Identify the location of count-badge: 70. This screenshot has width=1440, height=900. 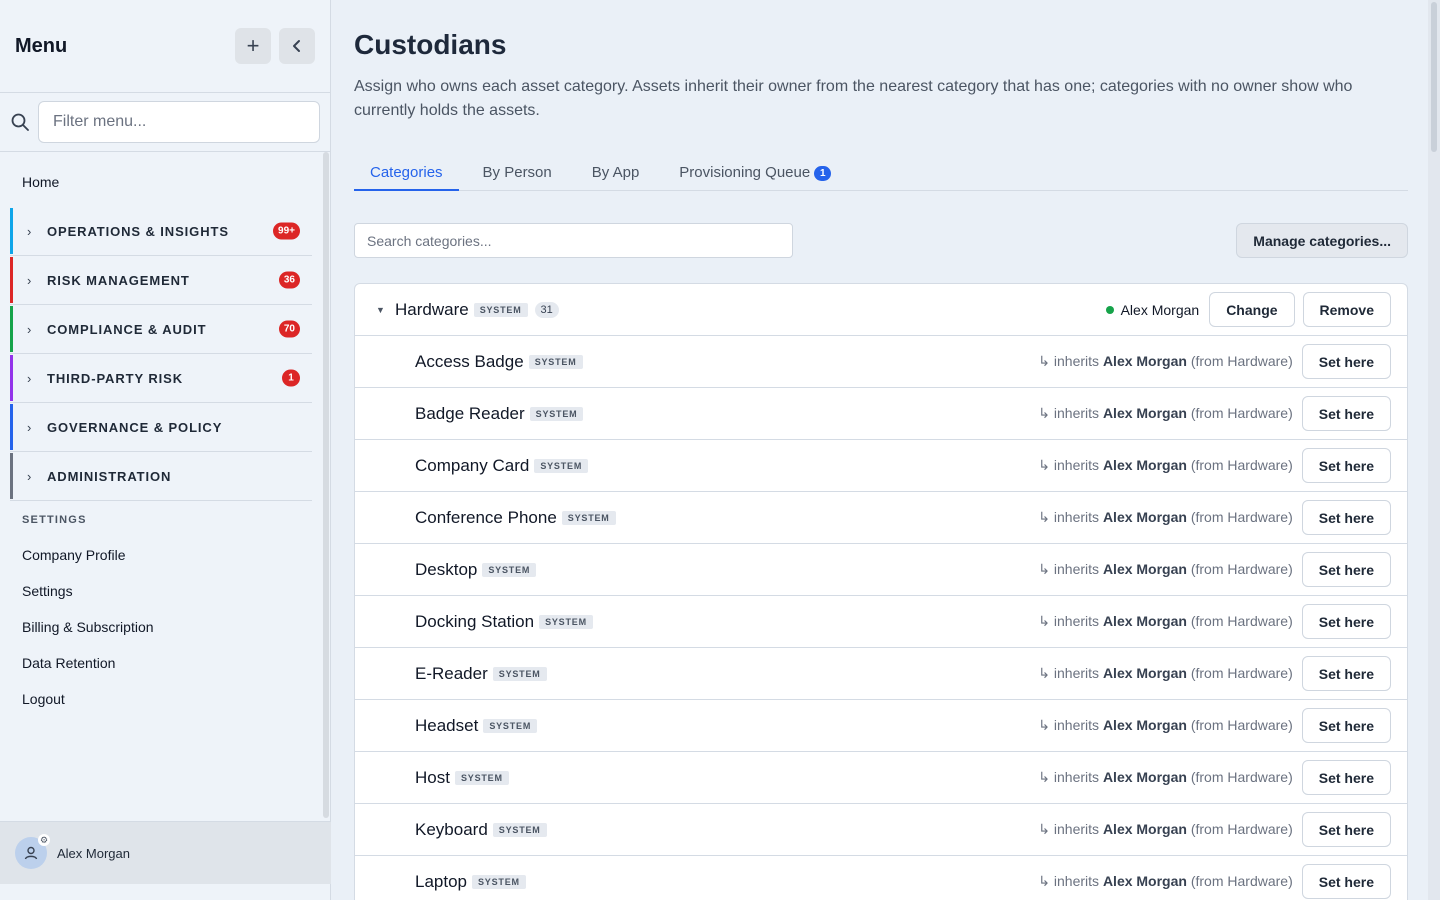
(289, 329).